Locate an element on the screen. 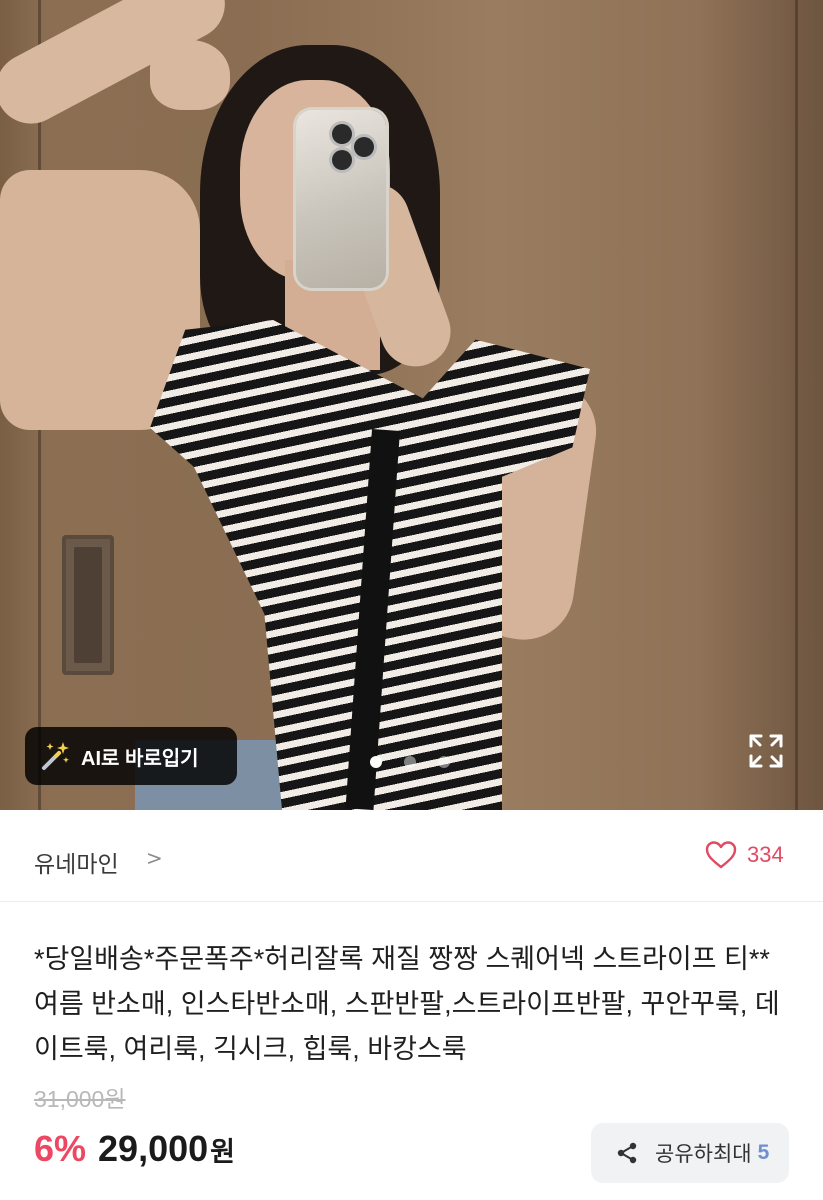 This screenshot has height=1200, width=823. seller-name-link: 유네마인 is located at coordinates (76, 862).